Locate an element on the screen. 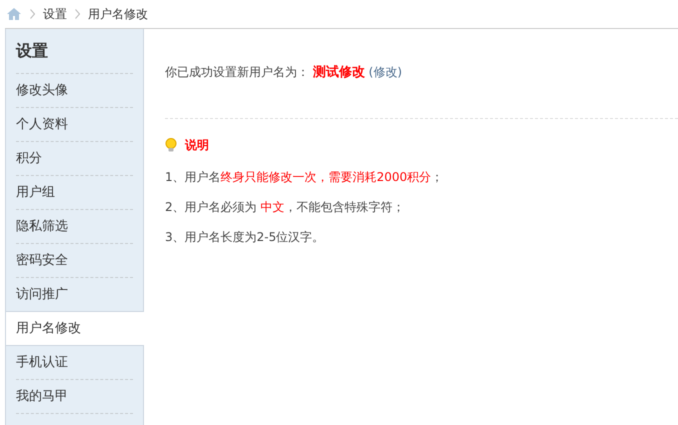  sidebar-item: 用户名修改 is located at coordinates (75, 328).